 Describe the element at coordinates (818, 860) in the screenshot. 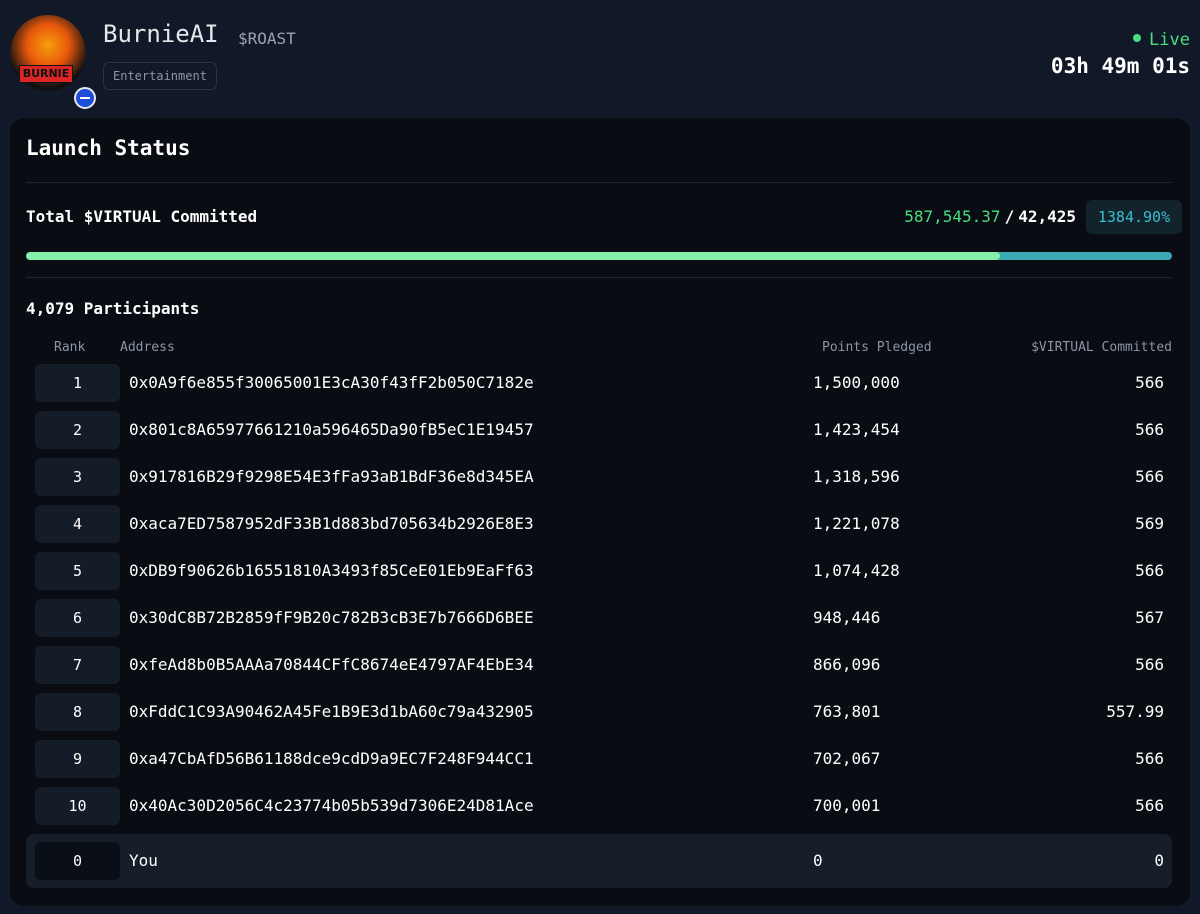

I see `your-points-cell: 0` at that location.